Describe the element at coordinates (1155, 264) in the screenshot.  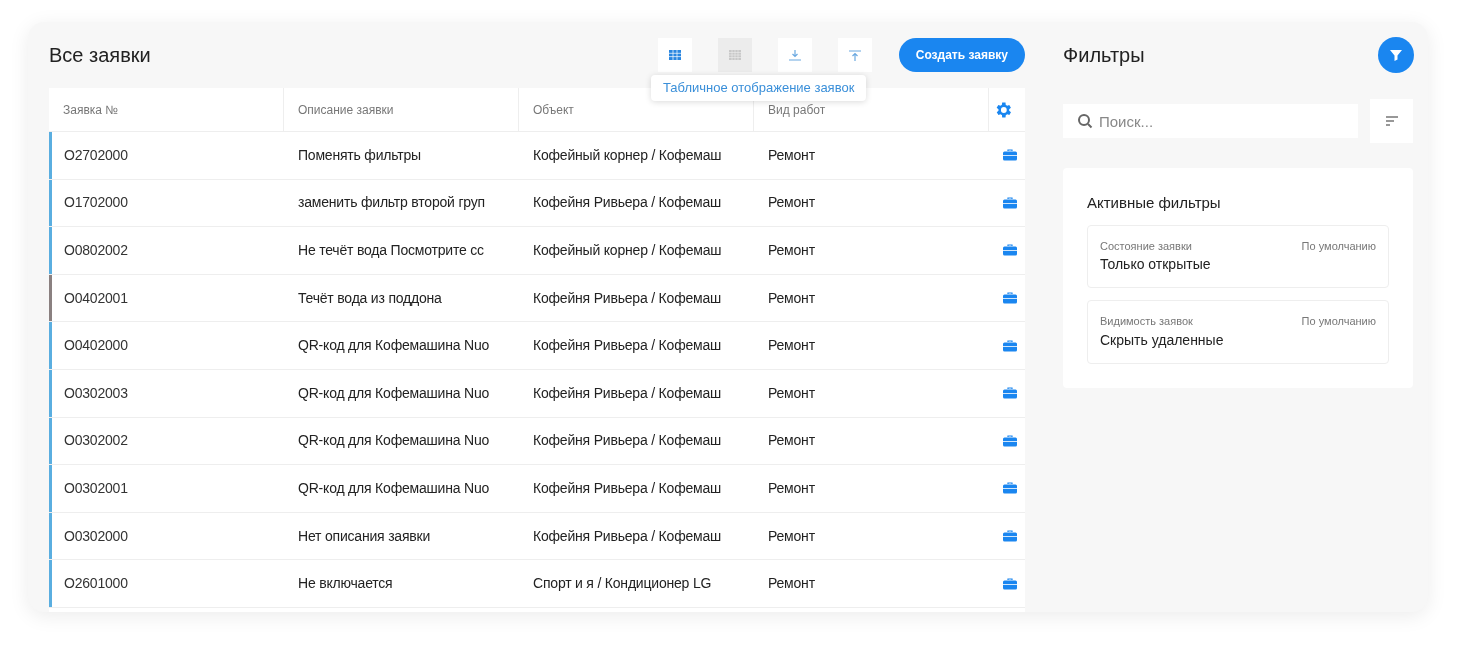
I see `filter-value: Только открытые` at that location.